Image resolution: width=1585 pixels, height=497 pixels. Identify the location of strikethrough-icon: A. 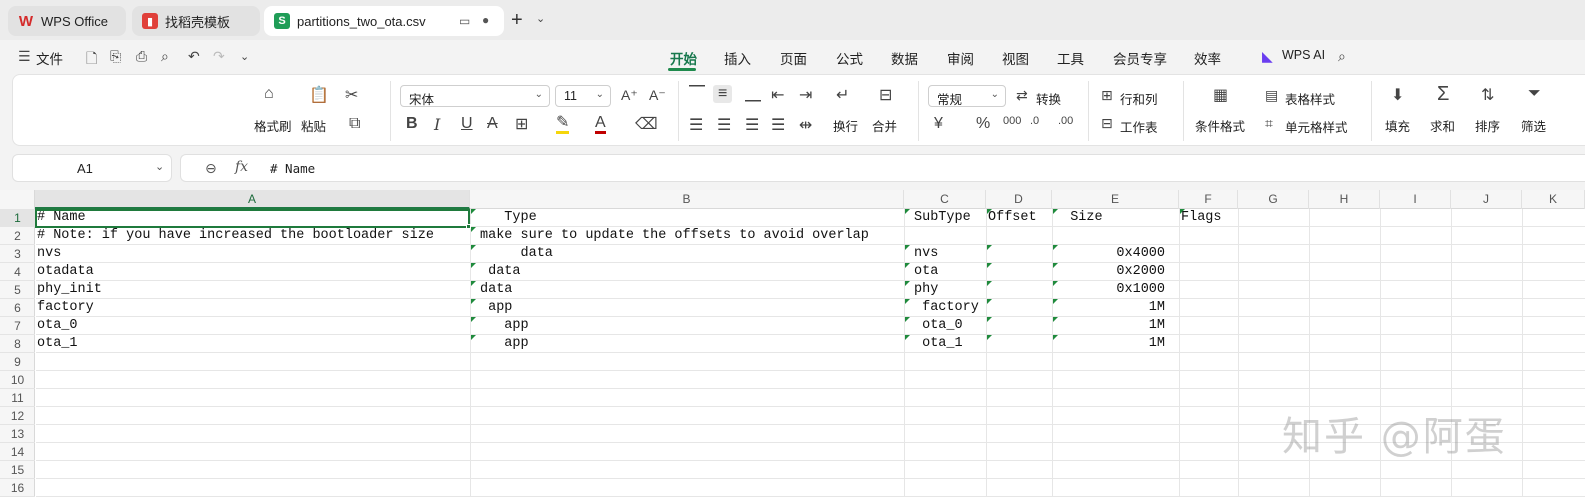
(492, 124).